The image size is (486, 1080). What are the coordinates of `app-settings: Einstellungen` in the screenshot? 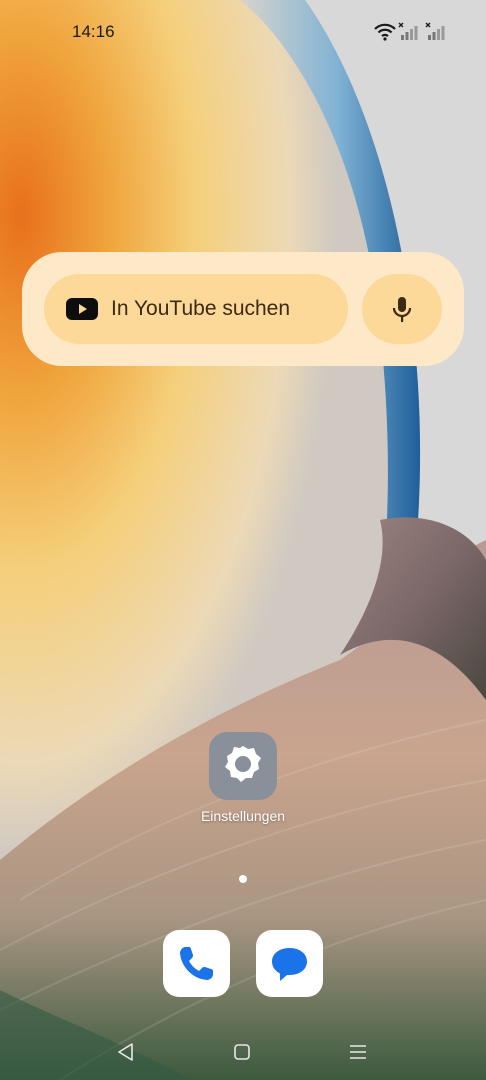 It's located at (243, 782).